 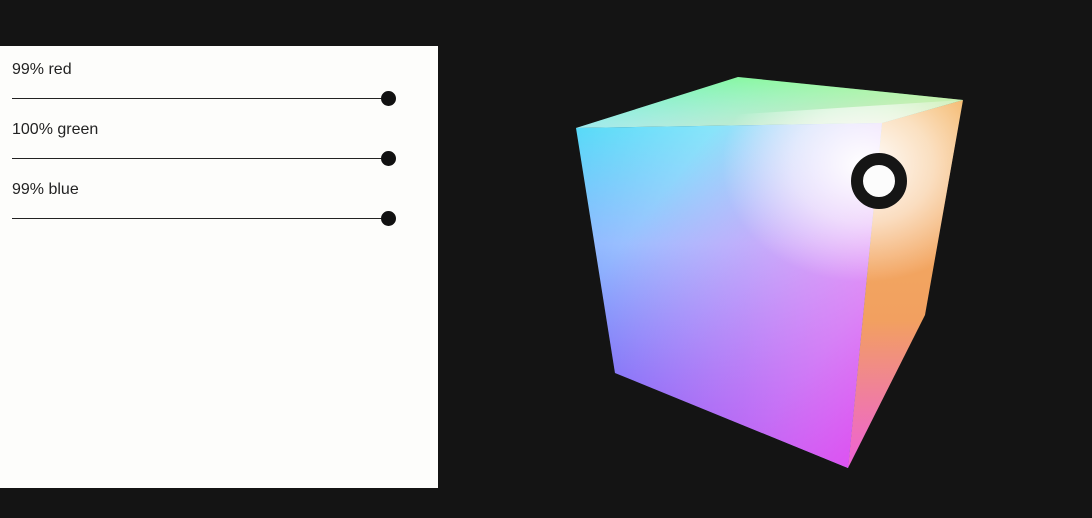 I want to click on ring-marker-icon, so click(x=879, y=181).